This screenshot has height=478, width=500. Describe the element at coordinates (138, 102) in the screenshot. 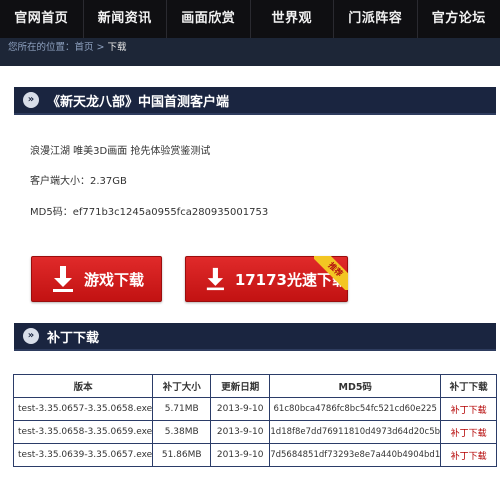

I see `client-section-title: 《新天龙八部》中国首测客户端` at that location.